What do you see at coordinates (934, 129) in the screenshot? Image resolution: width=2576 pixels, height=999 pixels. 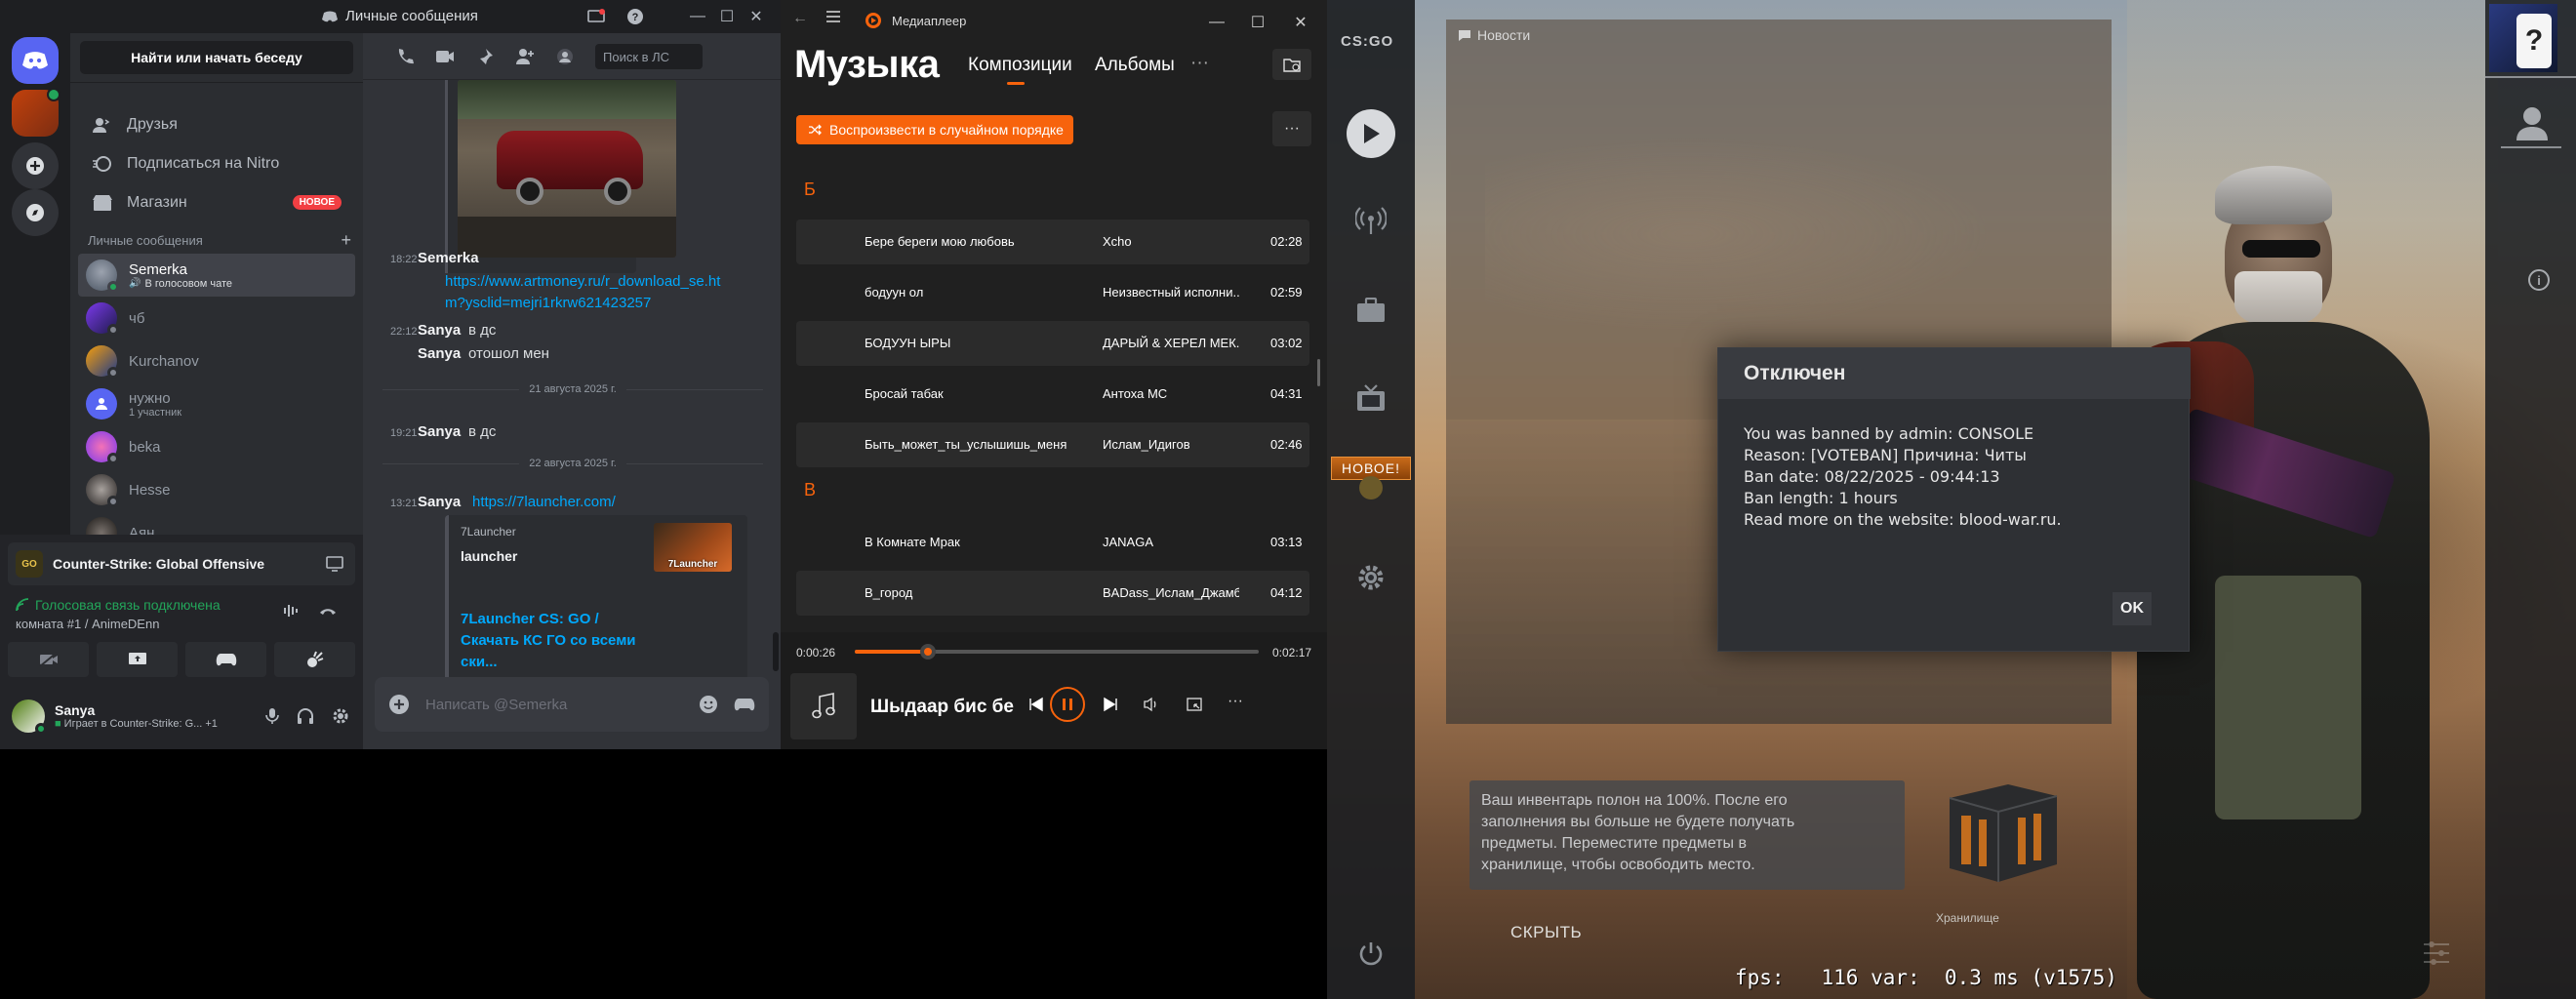 I see `shuffle-play-button: Воспроизвести в случайном порядке` at bounding box center [934, 129].